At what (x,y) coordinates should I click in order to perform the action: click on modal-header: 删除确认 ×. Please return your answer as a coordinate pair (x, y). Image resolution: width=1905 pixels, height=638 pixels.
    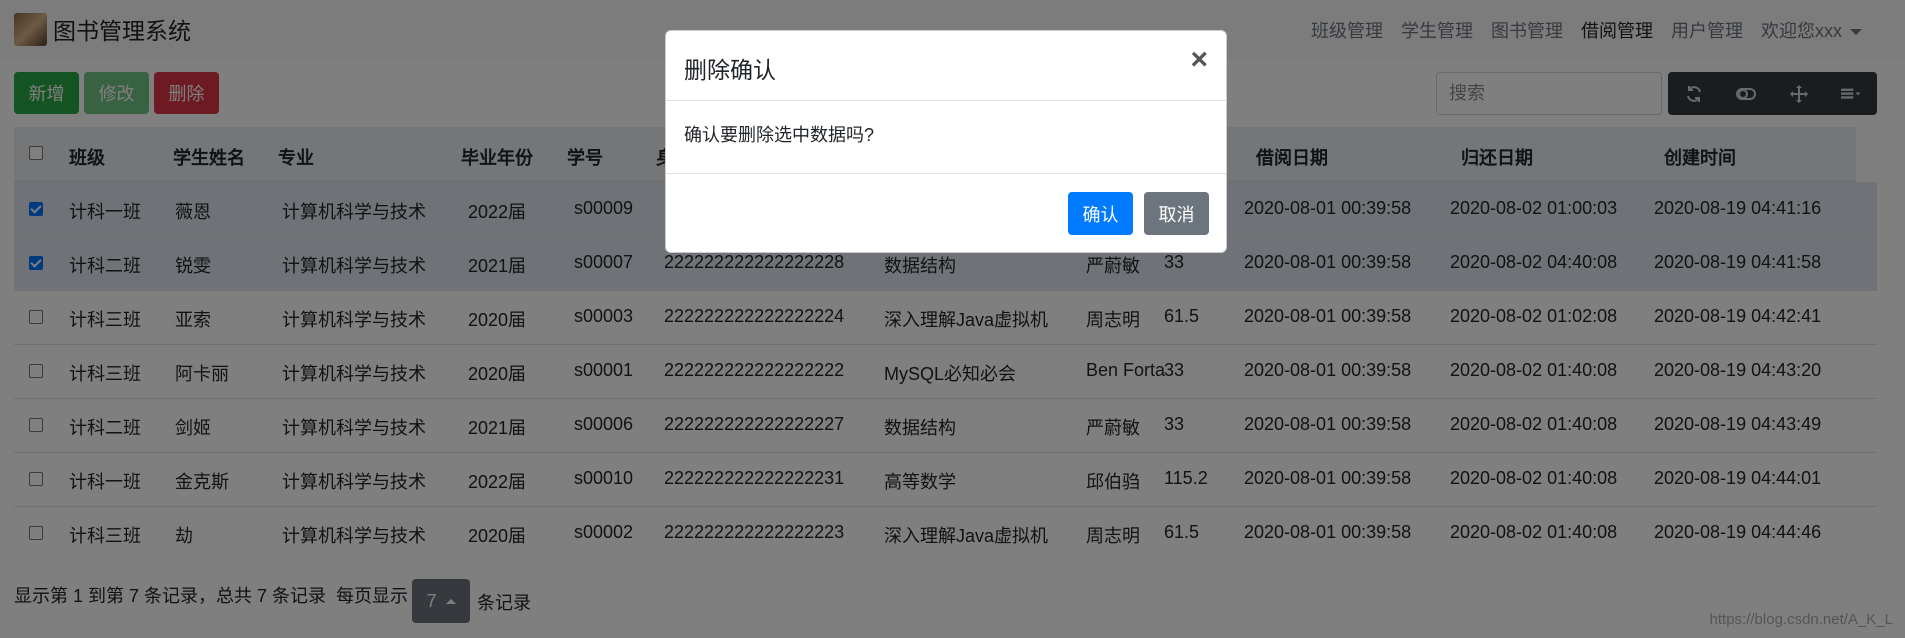
    Looking at the image, I should click on (946, 66).